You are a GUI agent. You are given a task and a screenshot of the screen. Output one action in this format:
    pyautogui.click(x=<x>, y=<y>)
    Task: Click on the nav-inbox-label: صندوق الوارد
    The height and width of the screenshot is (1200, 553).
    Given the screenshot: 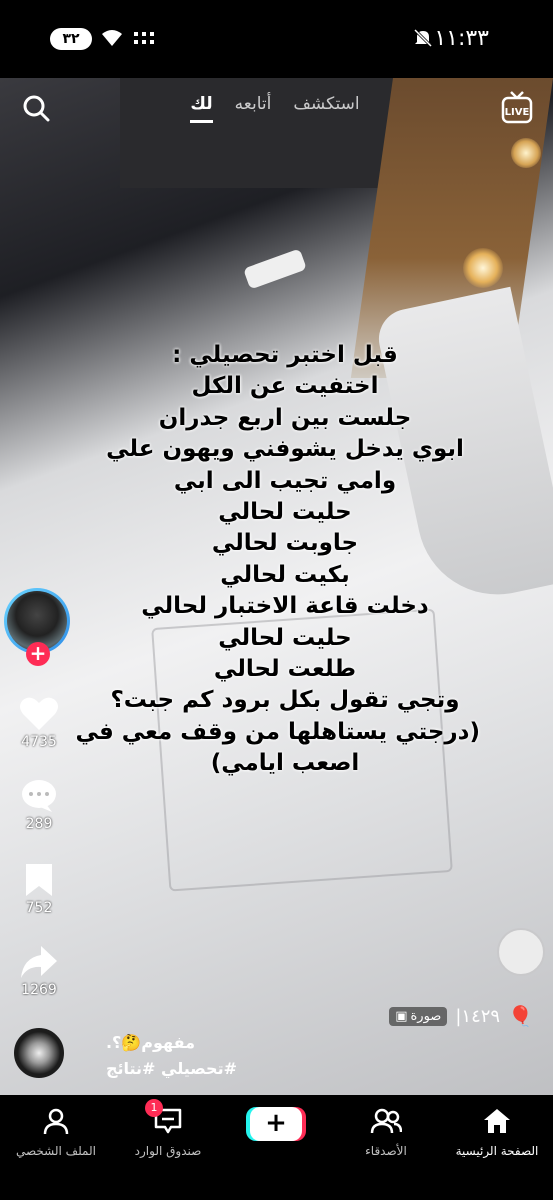 What is the action you would take?
    pyautogui.click(x=168, y=1151)
    